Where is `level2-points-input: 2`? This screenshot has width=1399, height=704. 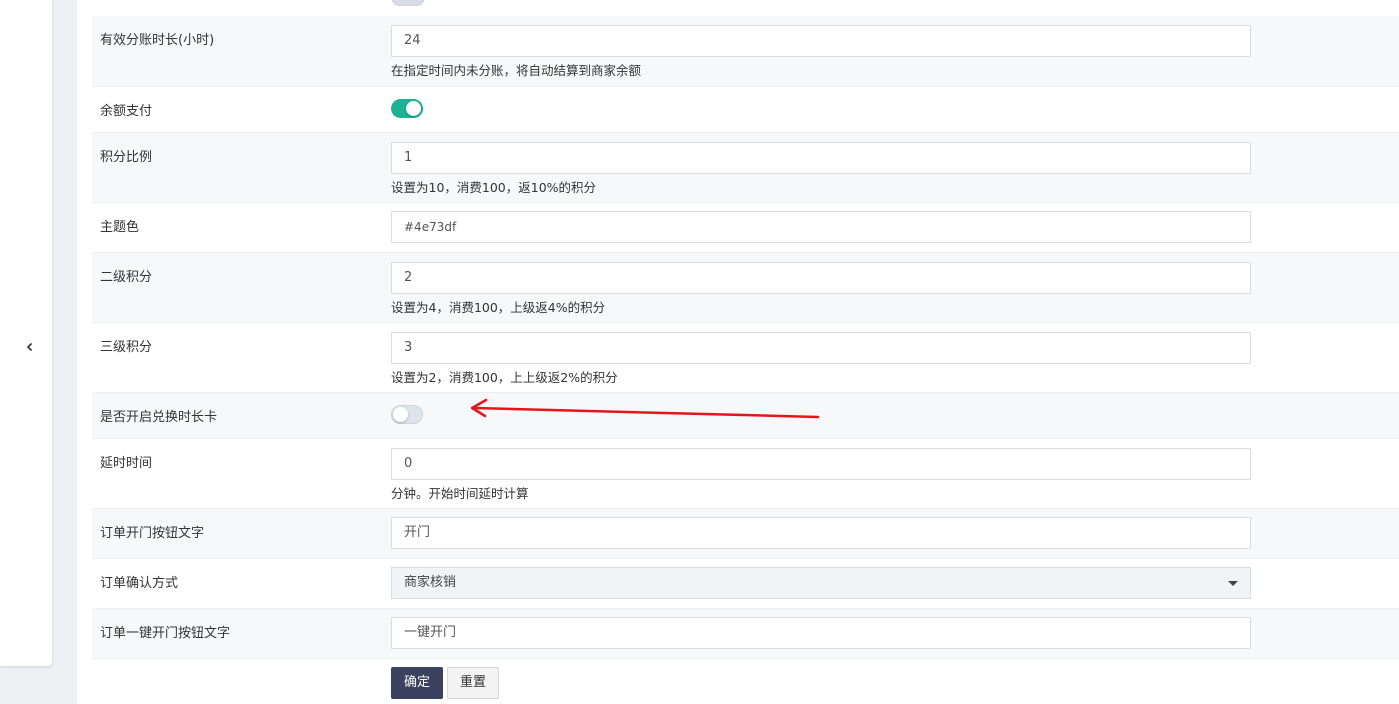 level2-points-input: 2 is located at coordinates (821, 278).